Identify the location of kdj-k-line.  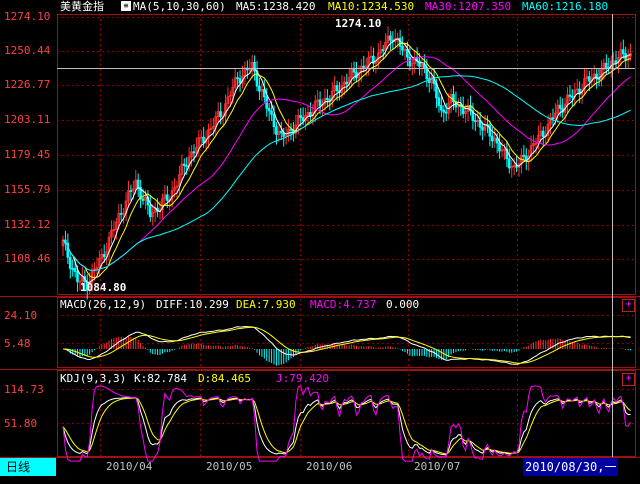
(346, 426).